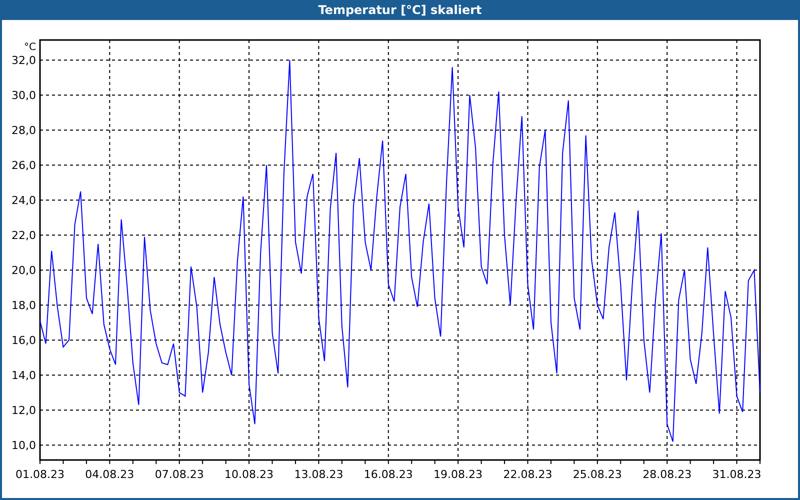 The width and height of the screenshot is (800, 500). Describe the element at coordinates (24, 411) in the screenshot. I see `axis-tick-label: 12,0` at that location.